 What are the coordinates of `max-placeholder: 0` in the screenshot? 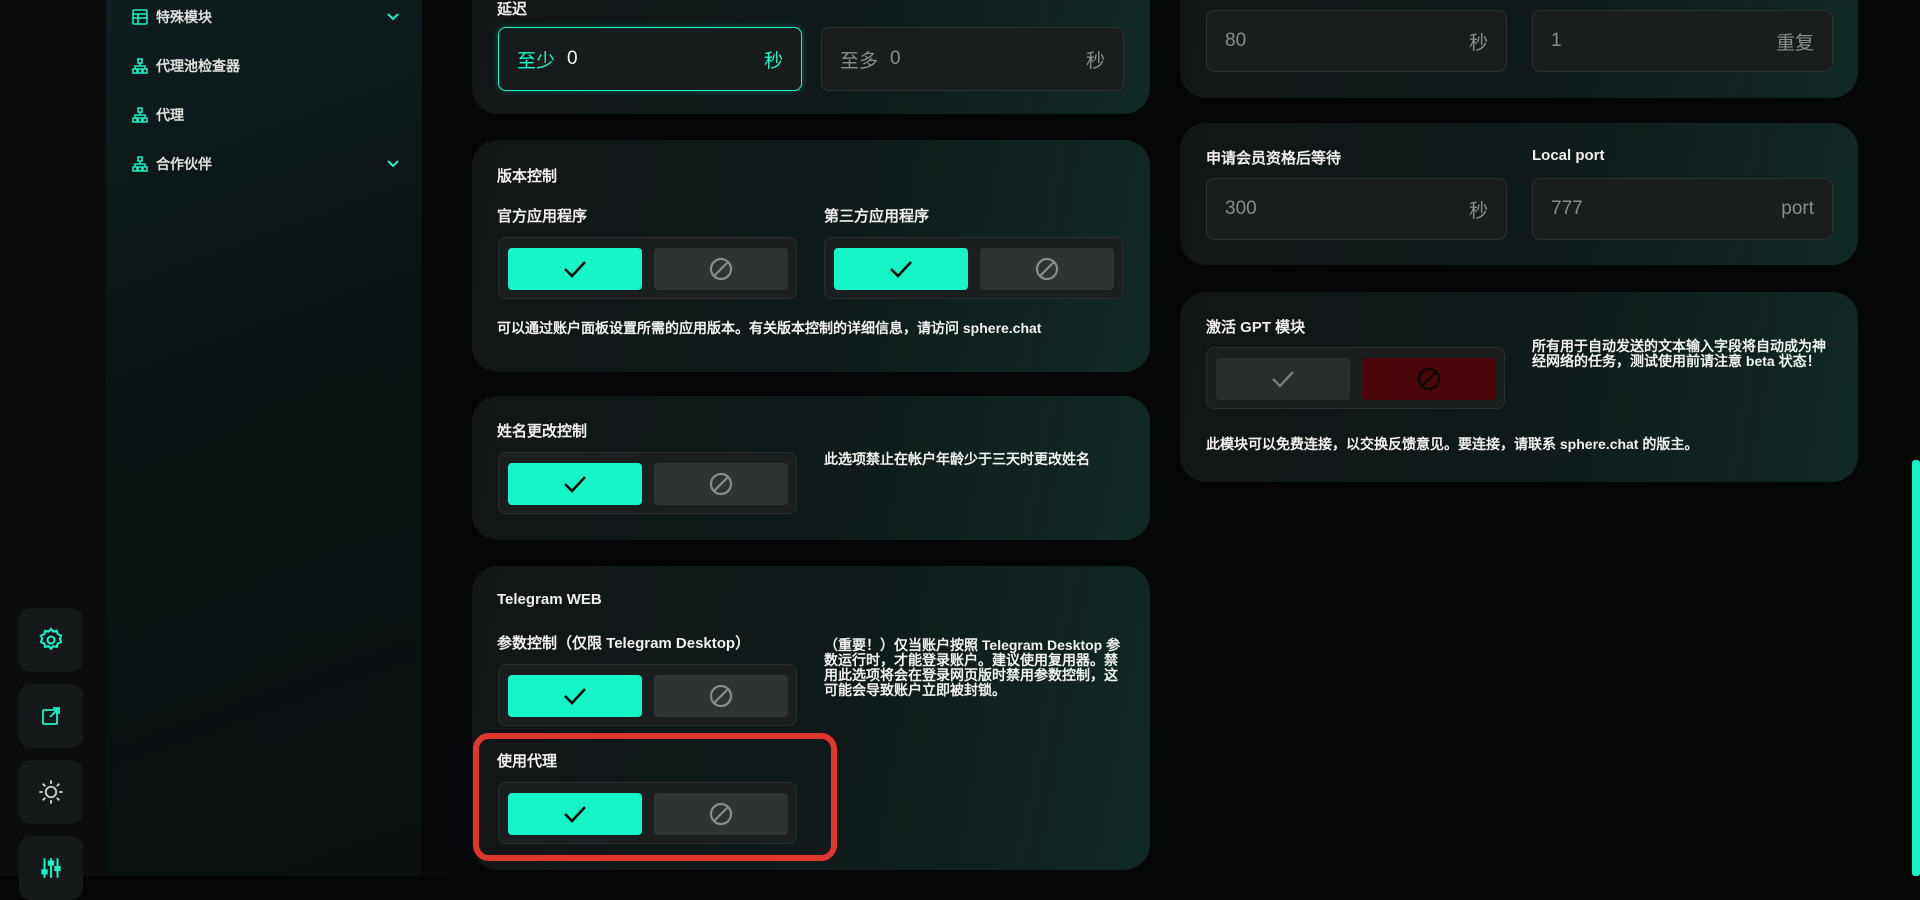 It's located at (895, 58).